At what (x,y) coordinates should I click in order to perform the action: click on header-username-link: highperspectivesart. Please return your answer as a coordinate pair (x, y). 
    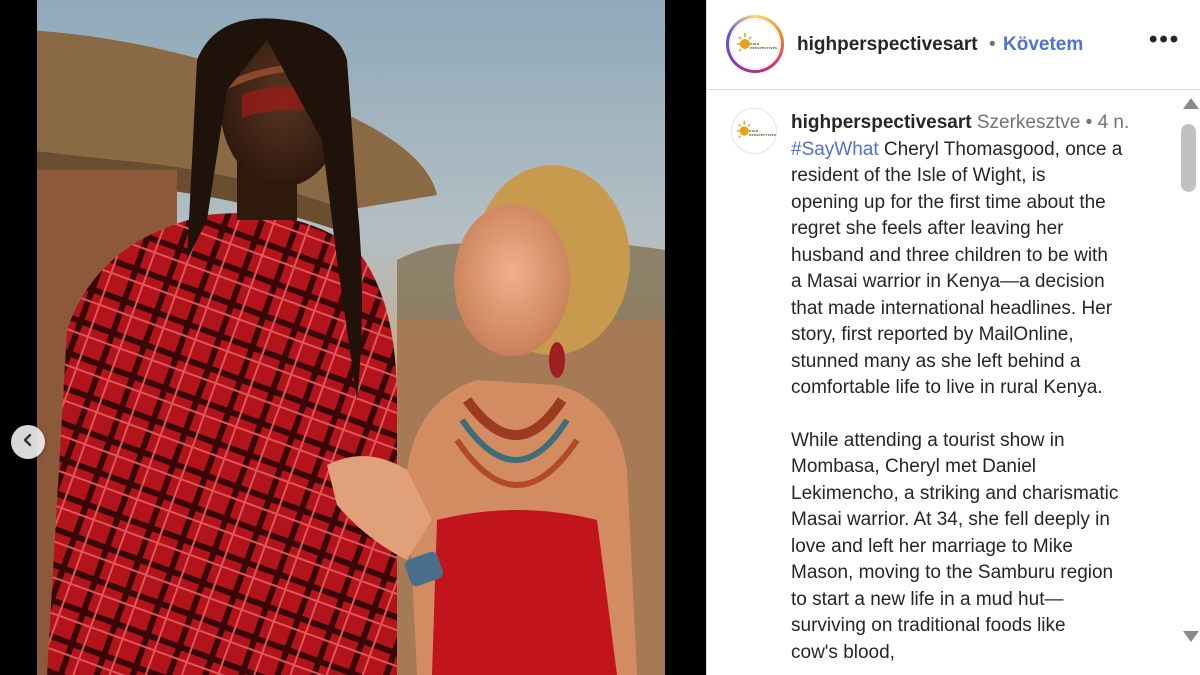
    Looking at the image, I should click on (887, 45).